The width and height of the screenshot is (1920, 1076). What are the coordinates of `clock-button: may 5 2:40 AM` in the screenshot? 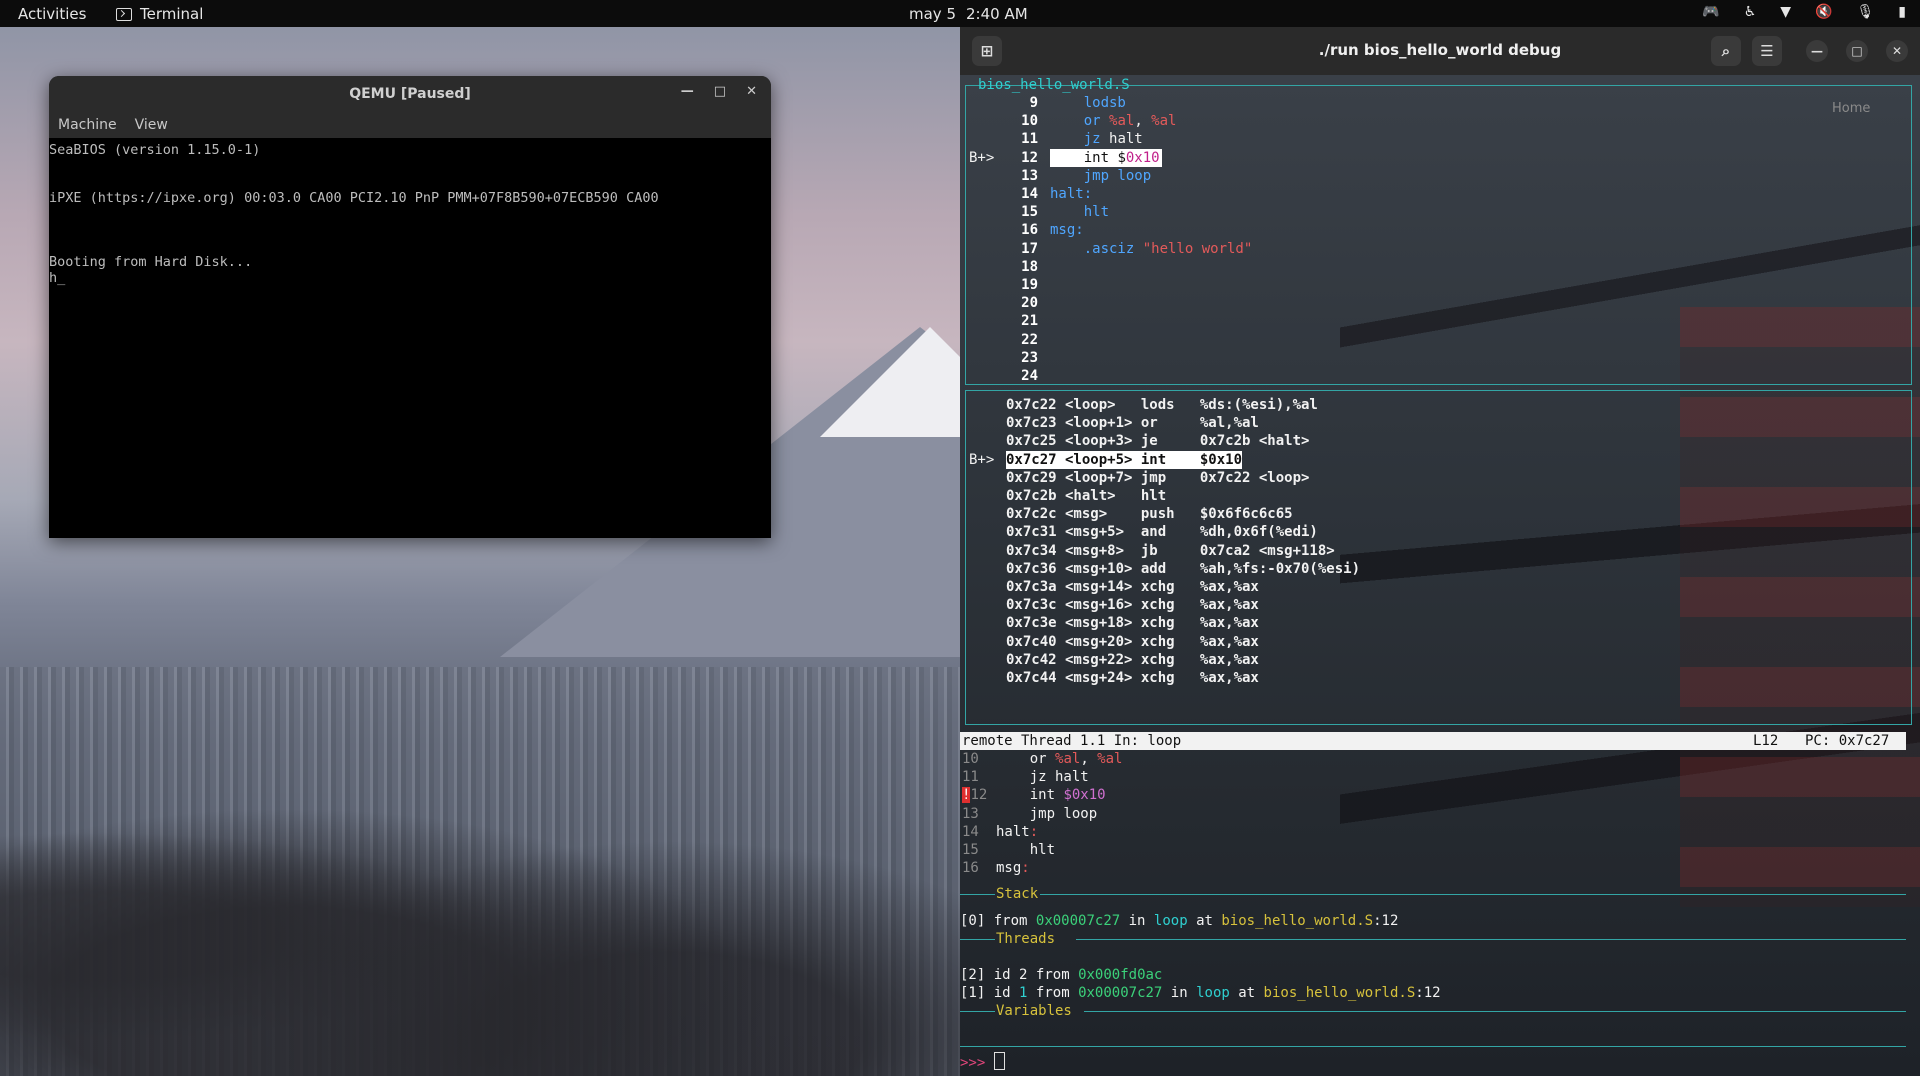 It's located at (973, 14).